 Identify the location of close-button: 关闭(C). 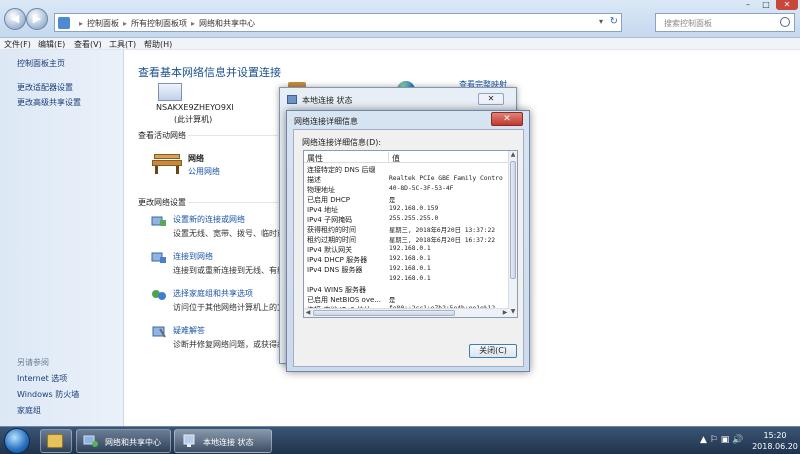
(493, 351).